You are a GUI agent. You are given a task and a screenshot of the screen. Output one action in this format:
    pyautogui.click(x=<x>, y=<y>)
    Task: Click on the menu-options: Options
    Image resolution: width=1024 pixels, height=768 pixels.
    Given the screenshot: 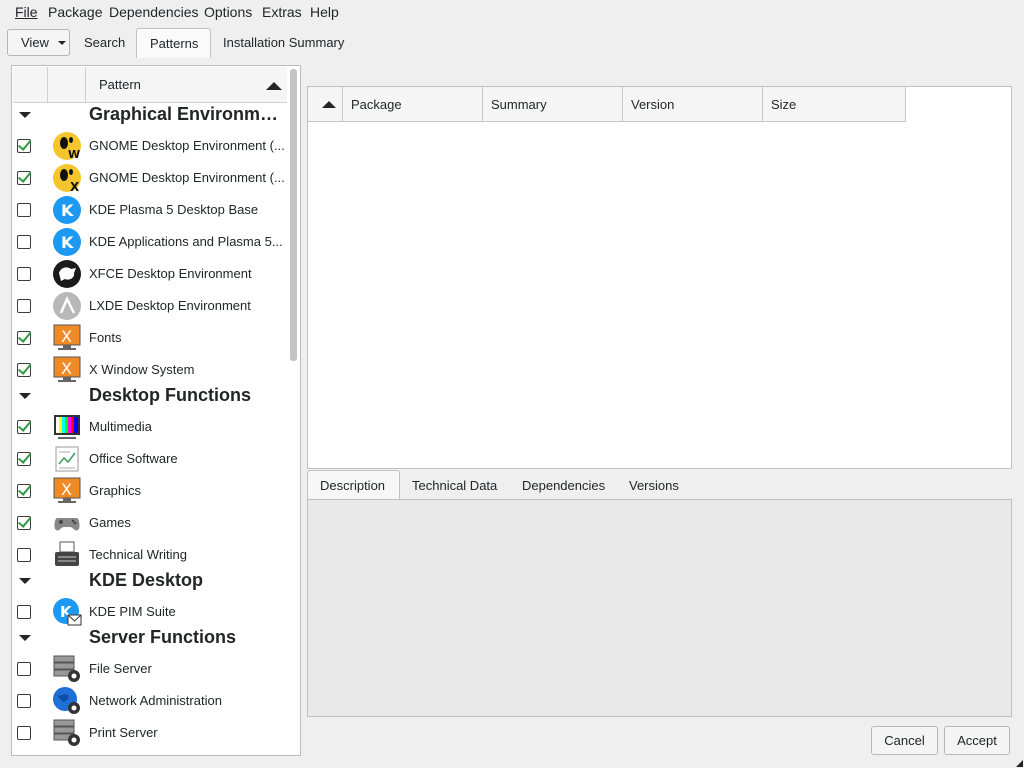 What is the action you would take?
    pyautogui.click(x=228, y=12)
    